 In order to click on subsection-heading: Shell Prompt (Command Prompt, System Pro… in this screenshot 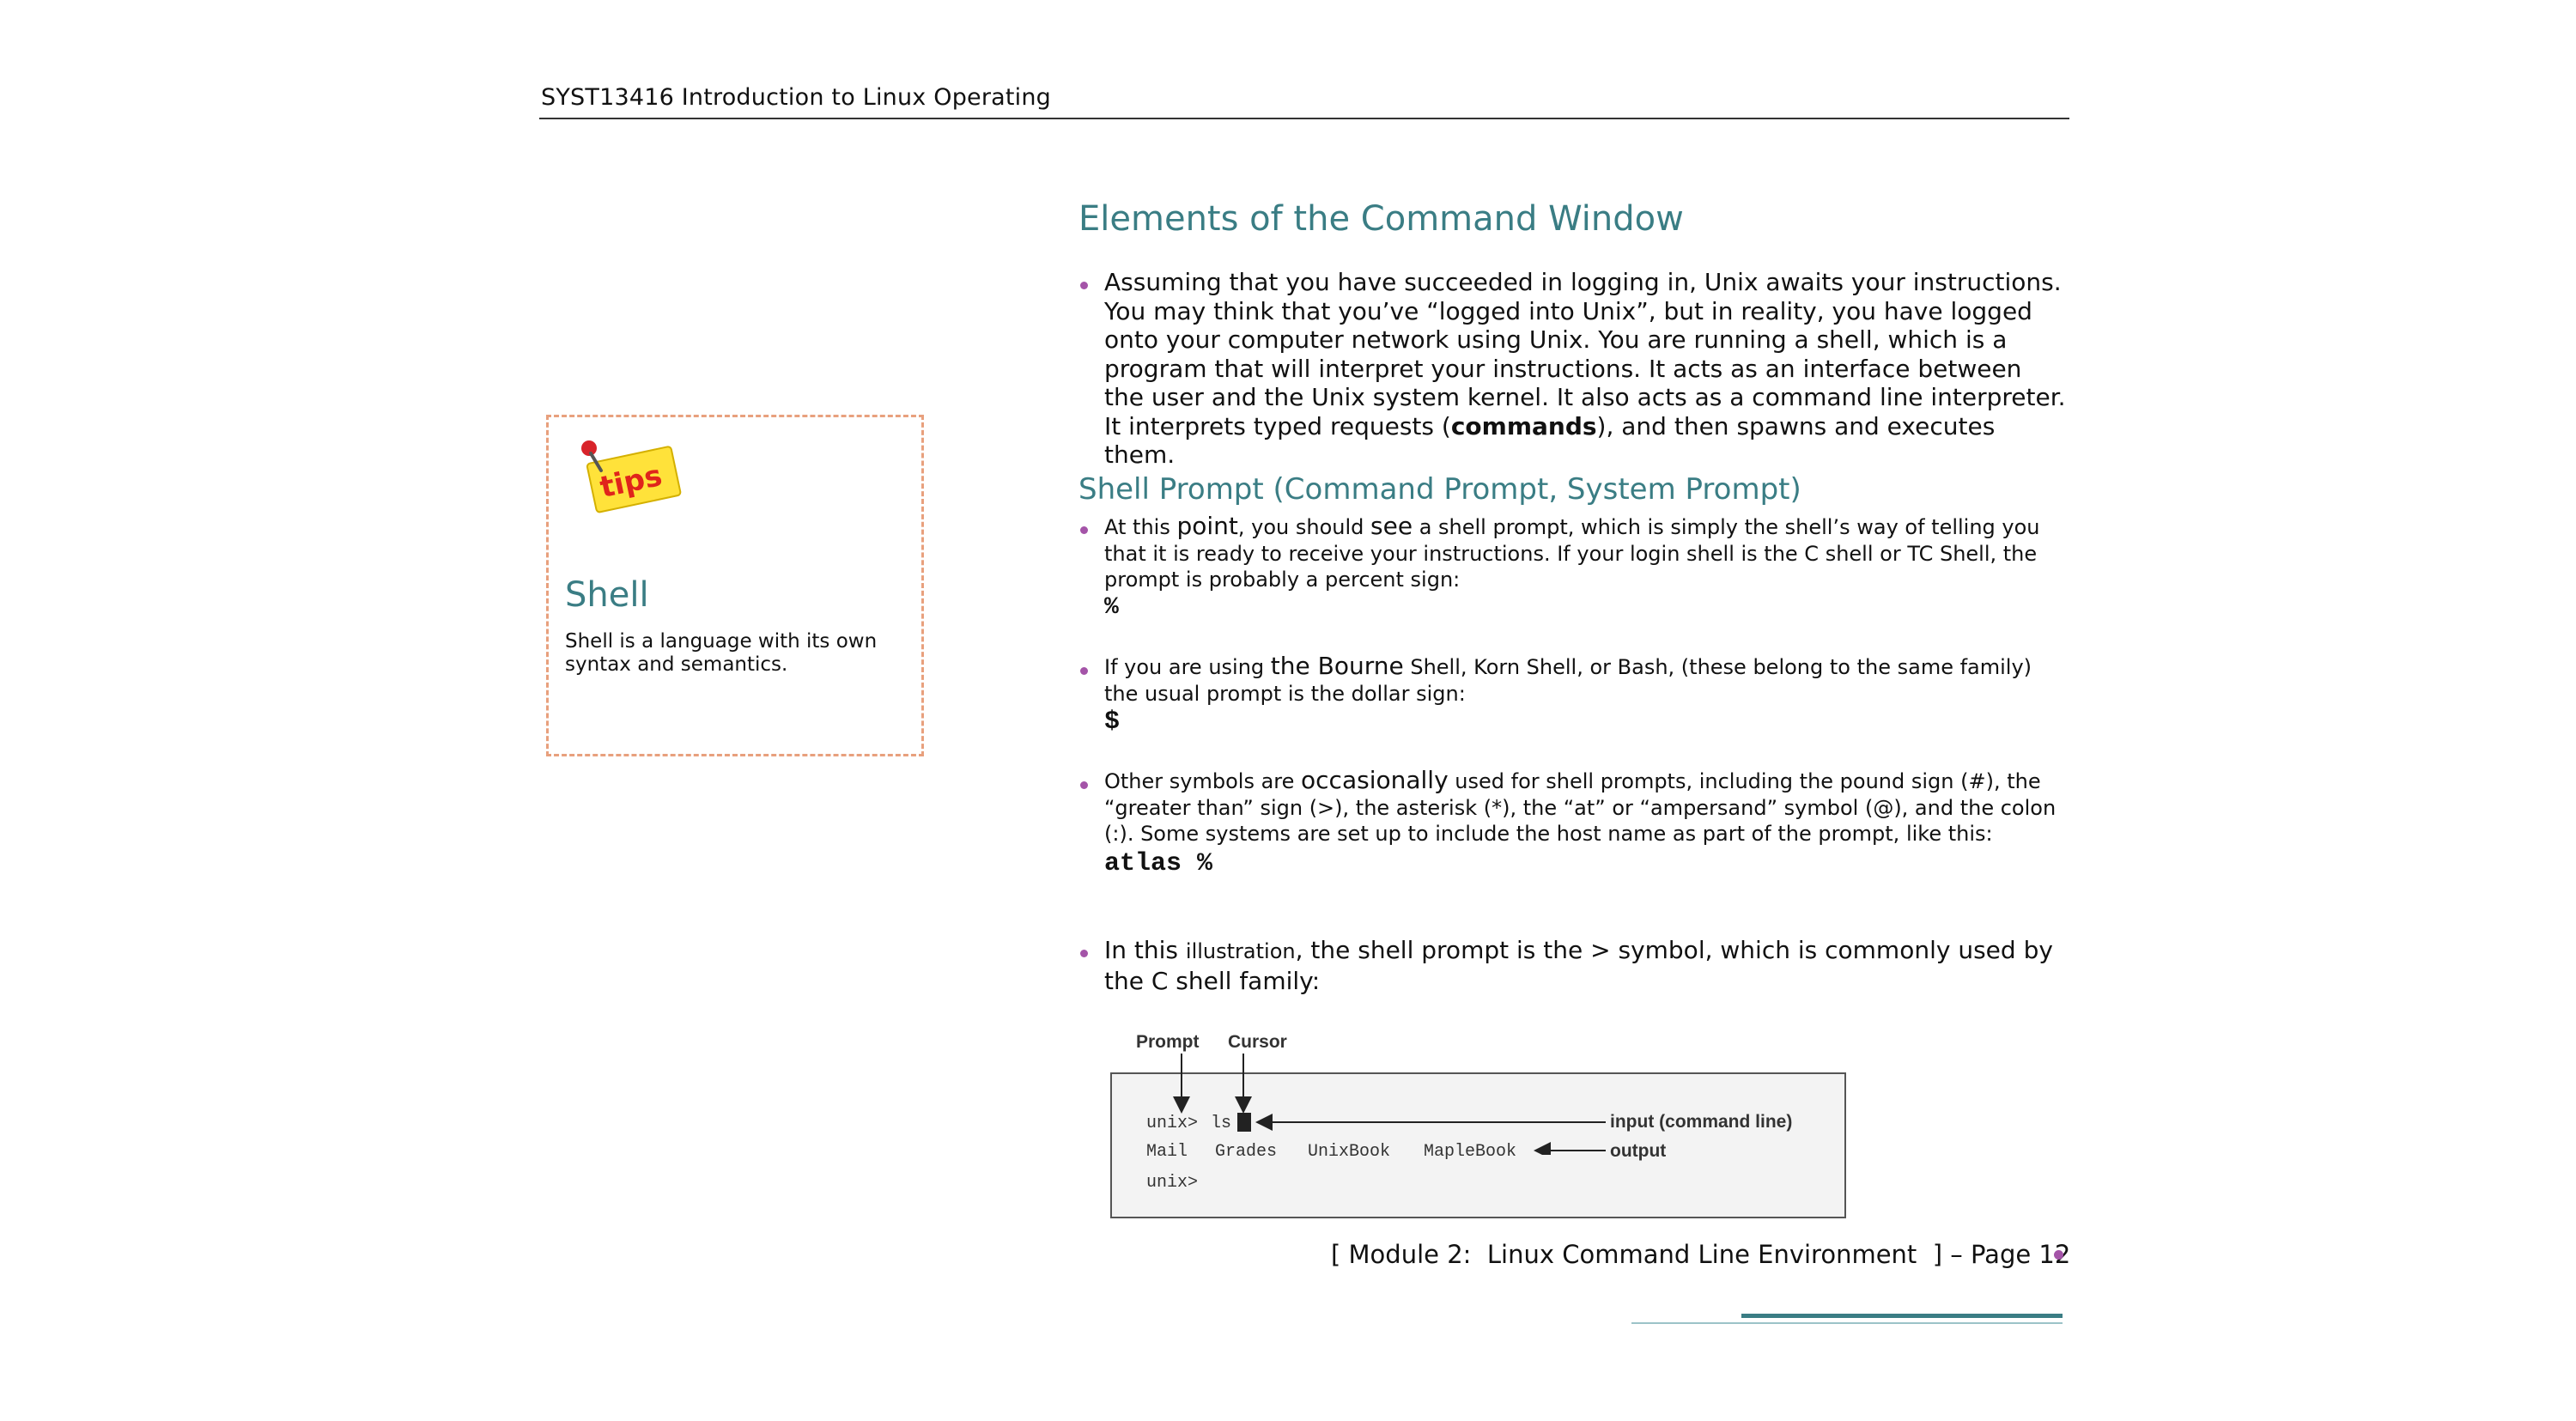, I will do `click(1440, 490)`.